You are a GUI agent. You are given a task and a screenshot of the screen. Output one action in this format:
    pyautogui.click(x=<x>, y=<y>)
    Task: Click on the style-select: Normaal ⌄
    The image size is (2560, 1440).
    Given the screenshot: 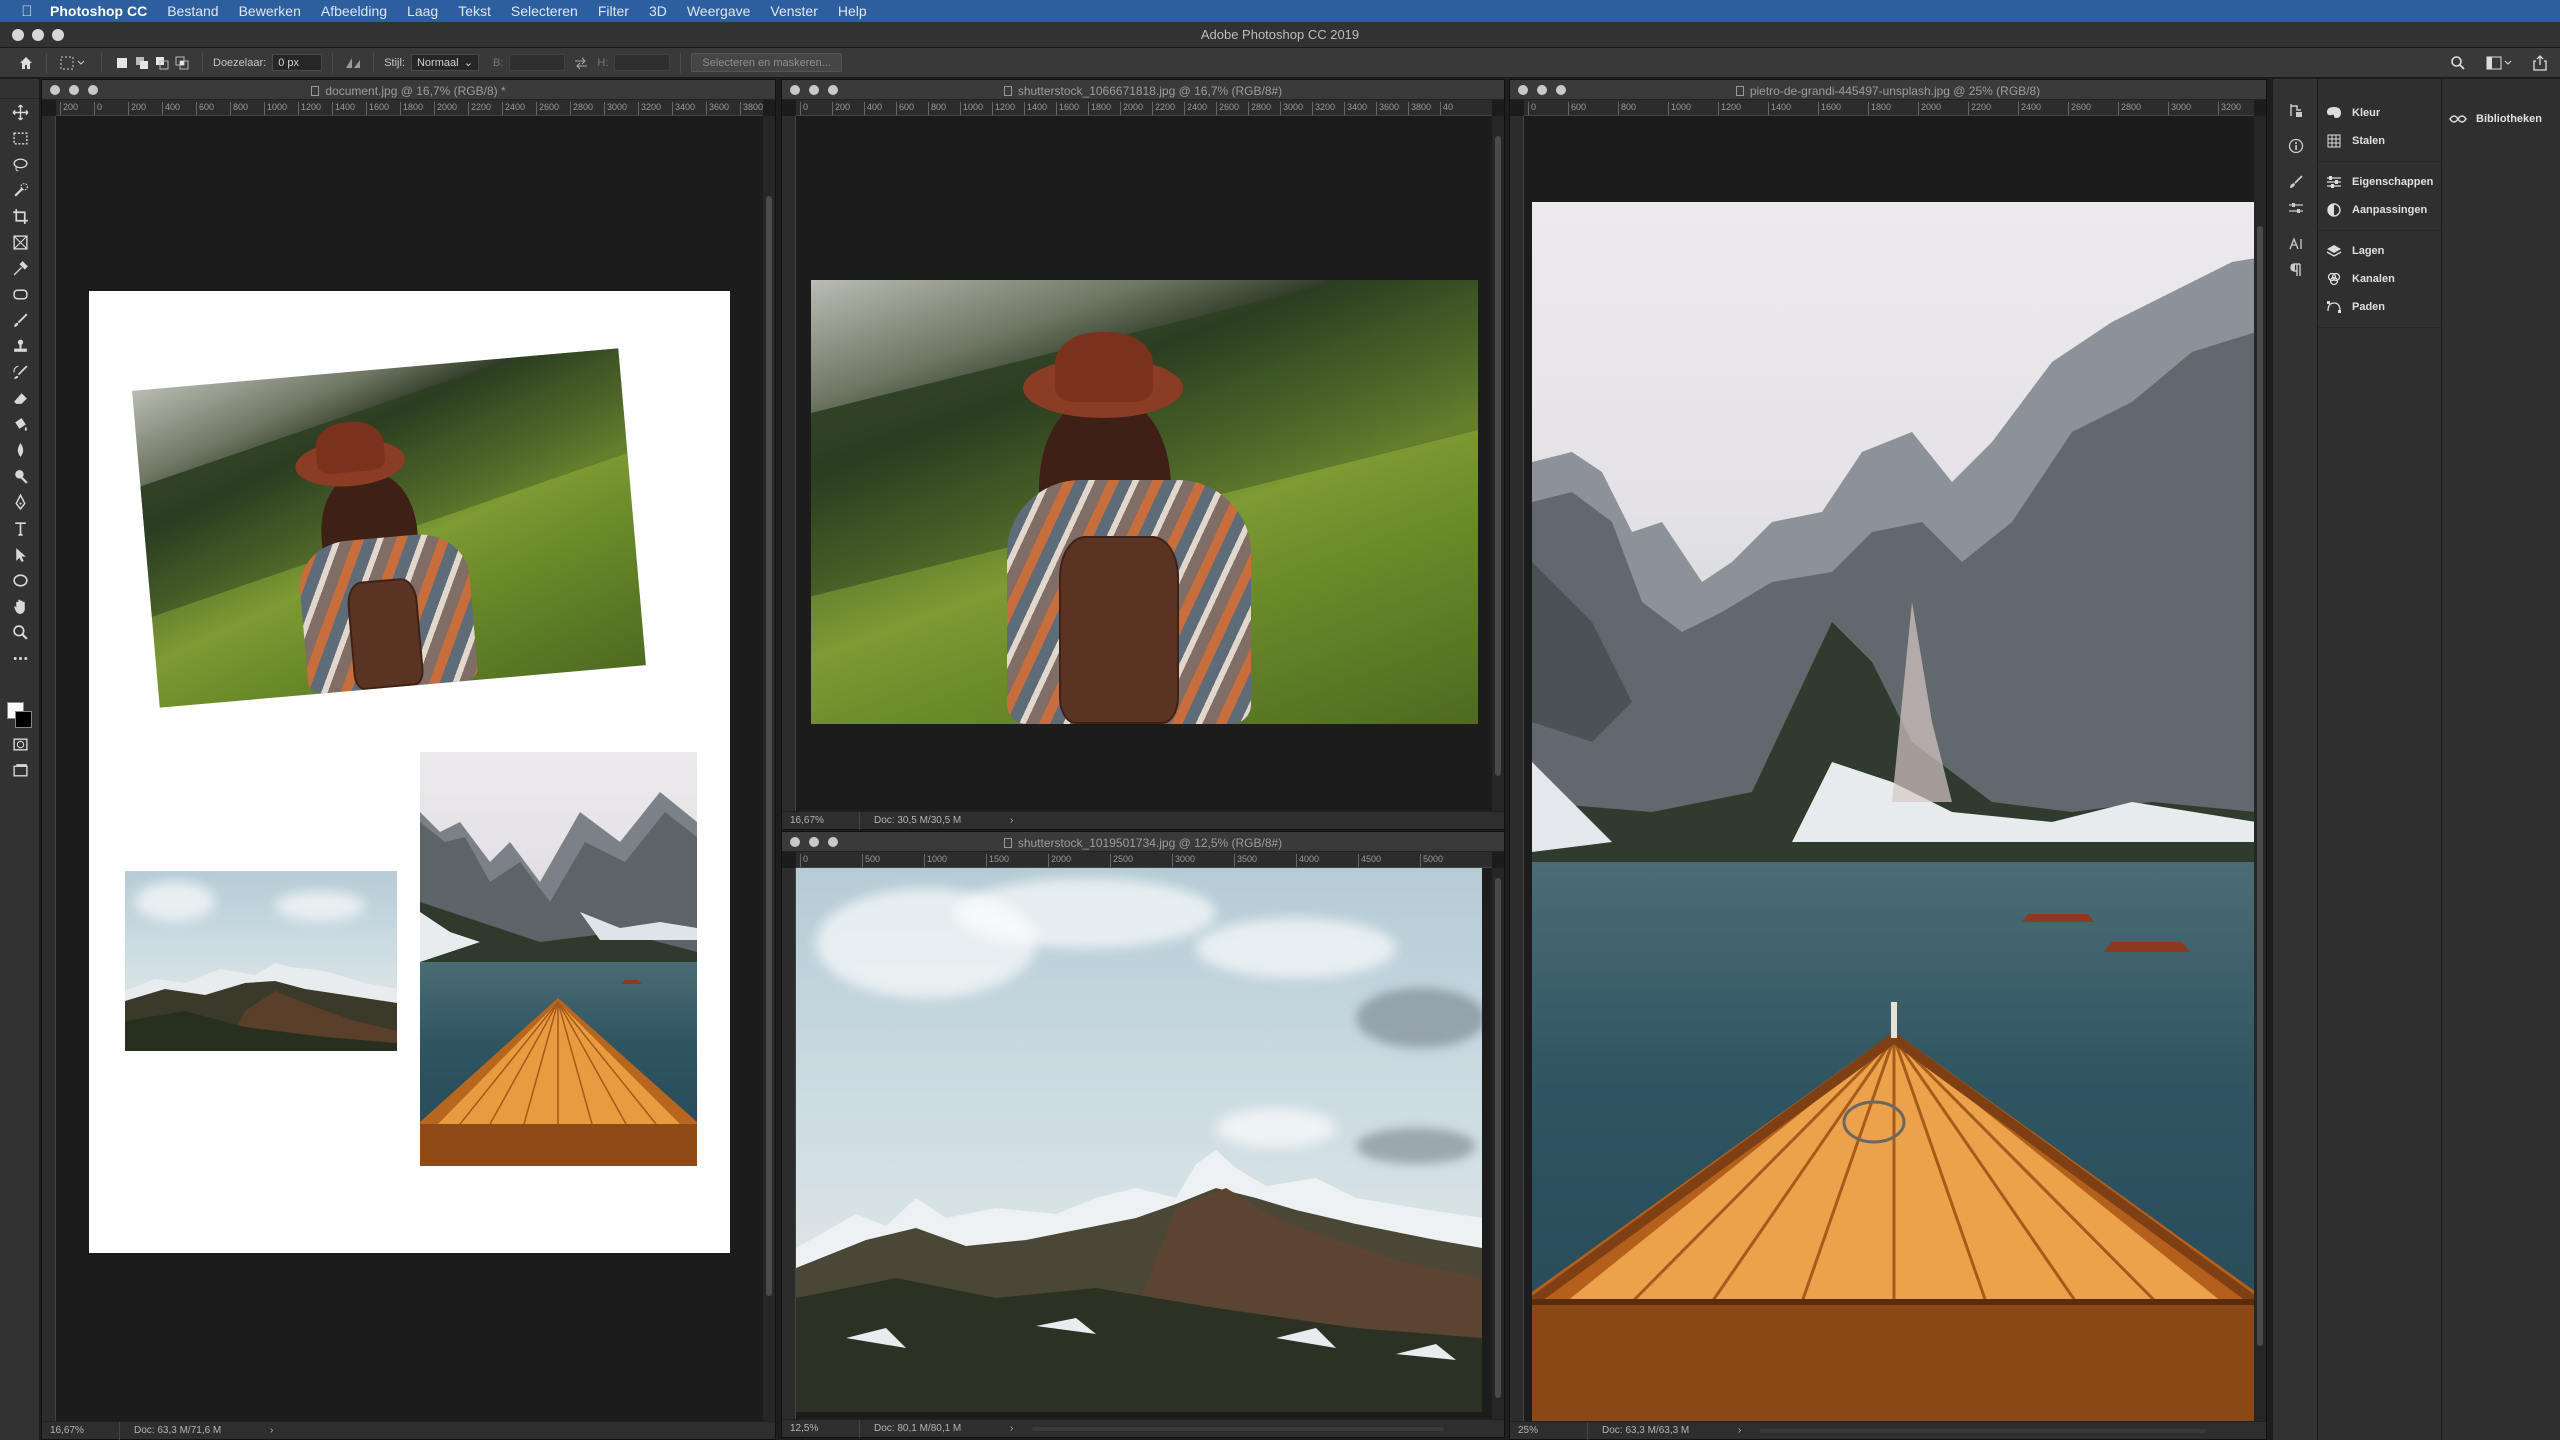 What is the action you would take?
    pyautogui.click(x=444, y=62)
    